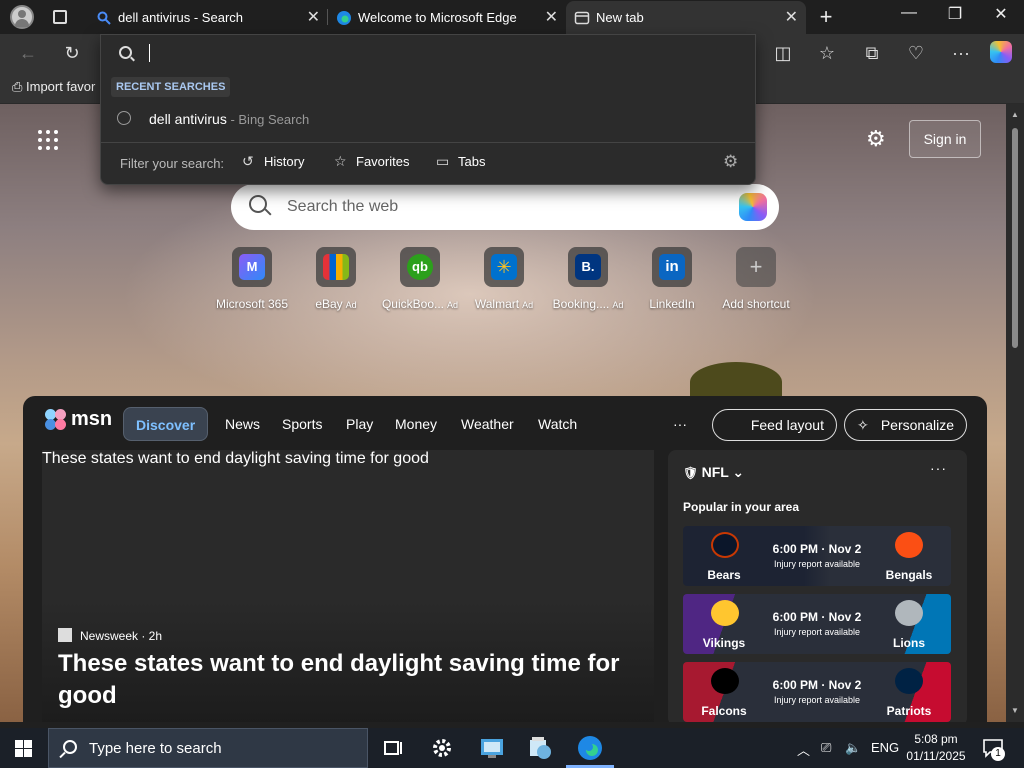 The width and height of the screenshot is (1024, 768). What do you see at coordinates (803, 749) in the screenshot?
I see `show-hidden-icons-icon: ︿` at bounding box center [803, 749].